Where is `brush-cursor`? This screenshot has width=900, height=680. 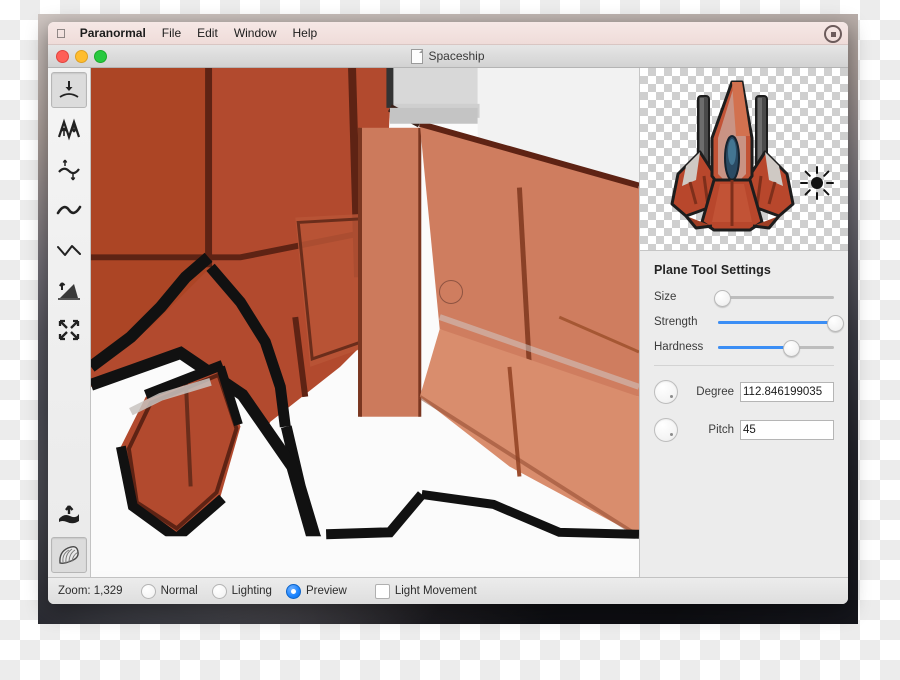
brush-cursor is located at coordinates (451, 292).